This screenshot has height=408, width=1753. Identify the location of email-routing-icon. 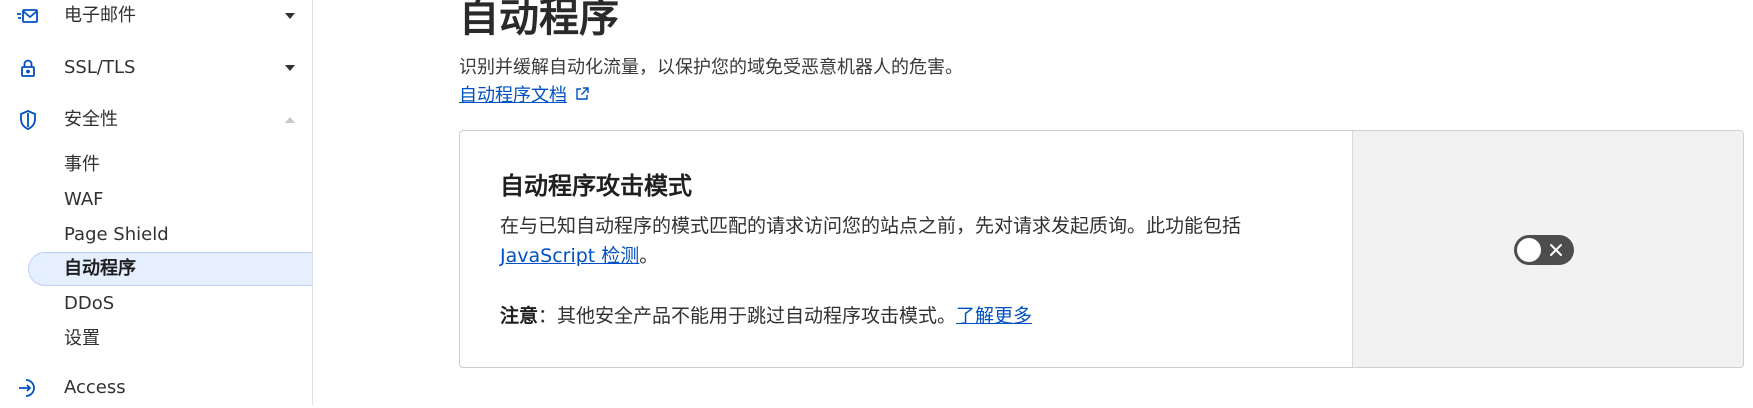
(28, 16).